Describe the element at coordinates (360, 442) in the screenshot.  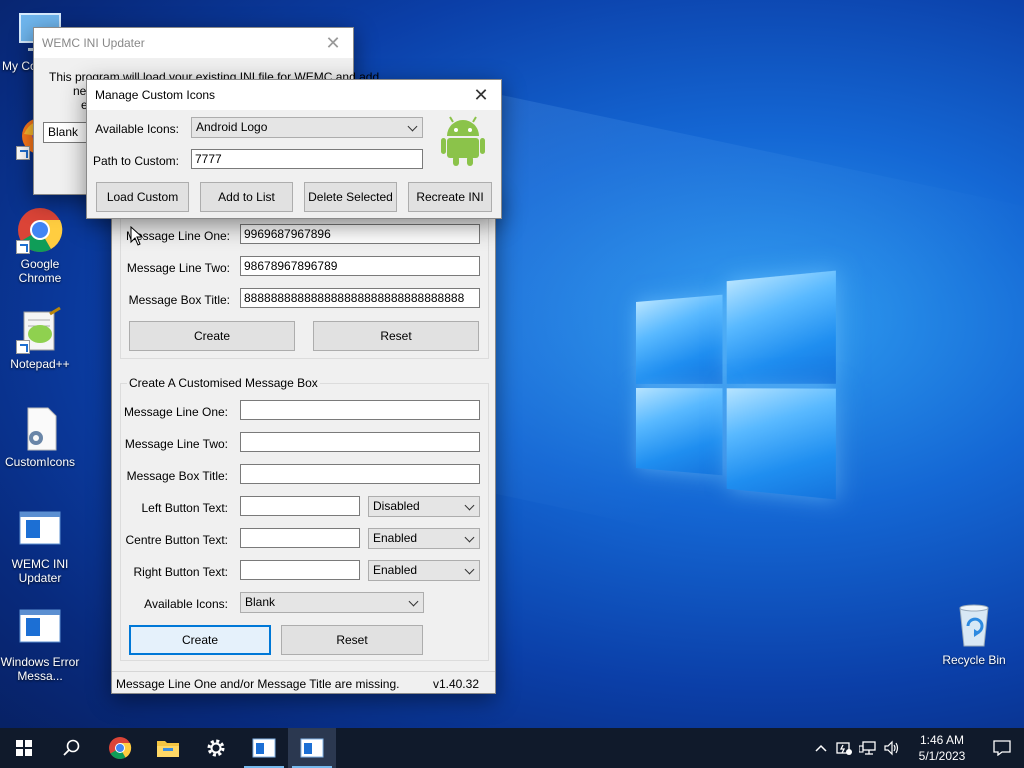
I see `custom-line-two-input` at that location.